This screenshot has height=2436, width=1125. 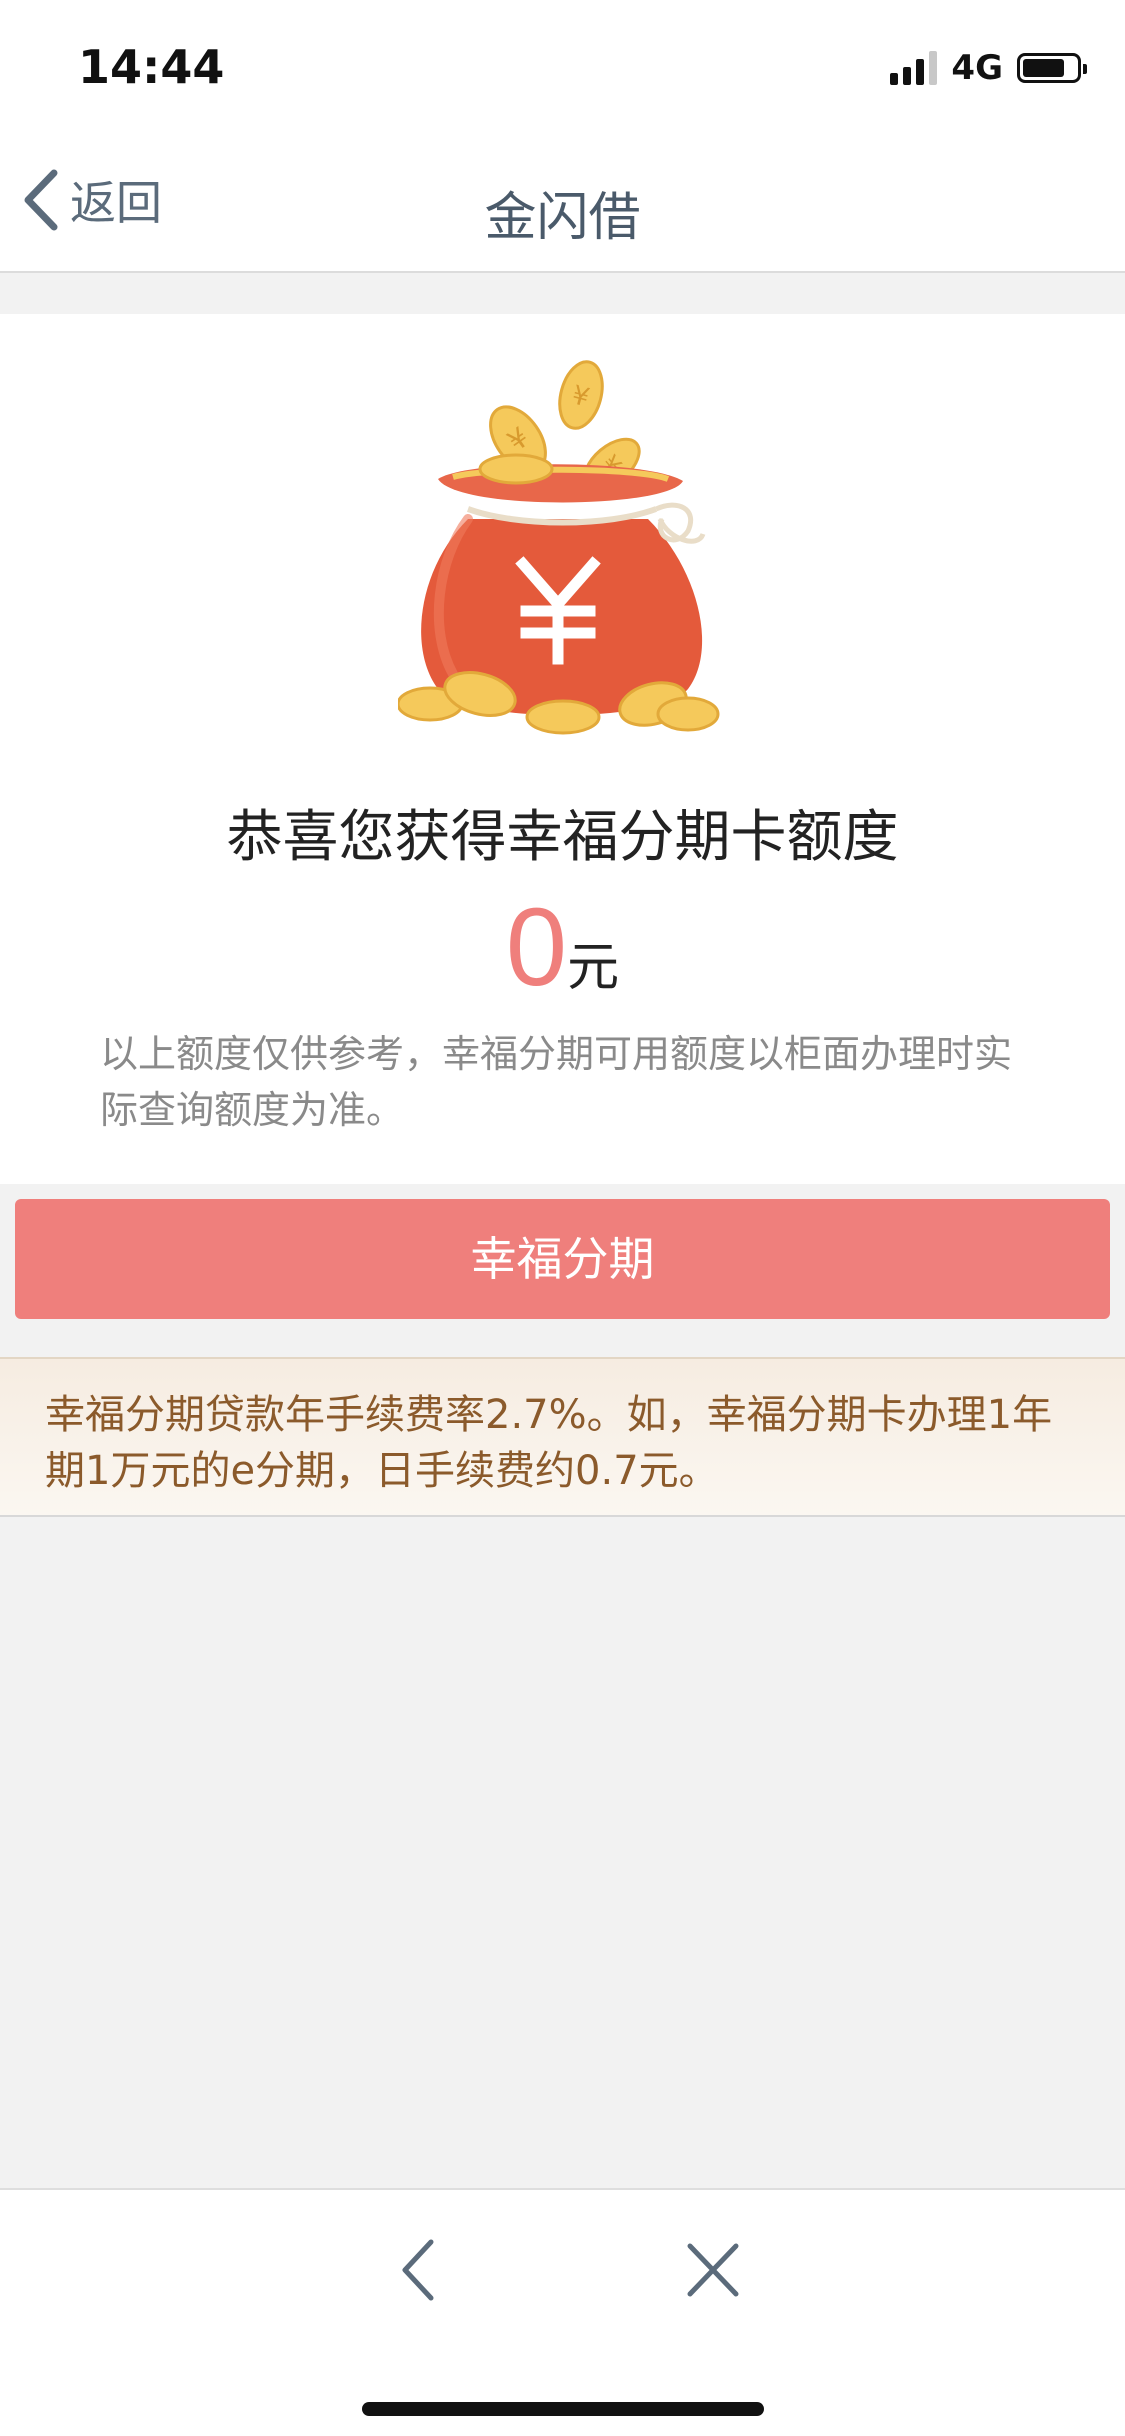 What do you see at coordinates (418, 2270) in the screenshot?
I see `chevron-left-icon` at bounding box center [418, 2270].